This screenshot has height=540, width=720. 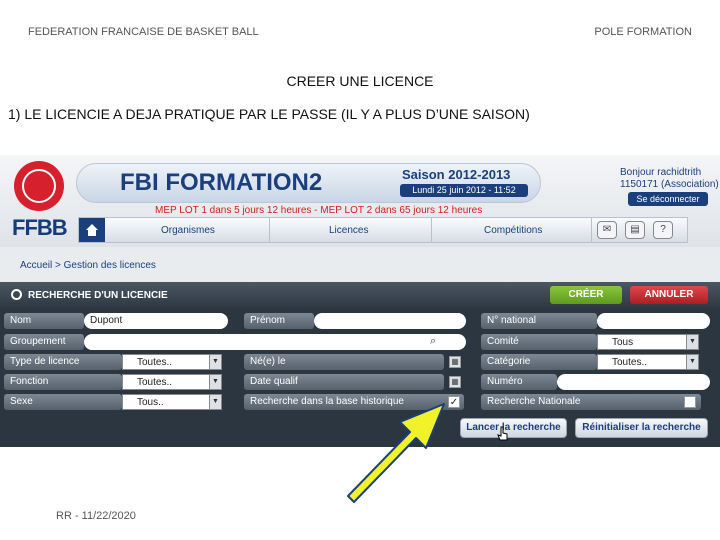 I want to click on user-greeting: Bonjour rachidtrith, so click(x=661, y=172).